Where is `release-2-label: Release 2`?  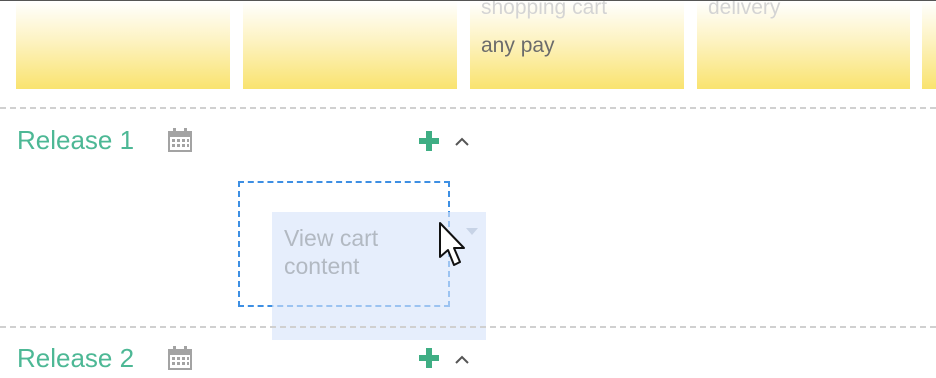 release-2-label: Release 2 is located at coordinates (75, 358).